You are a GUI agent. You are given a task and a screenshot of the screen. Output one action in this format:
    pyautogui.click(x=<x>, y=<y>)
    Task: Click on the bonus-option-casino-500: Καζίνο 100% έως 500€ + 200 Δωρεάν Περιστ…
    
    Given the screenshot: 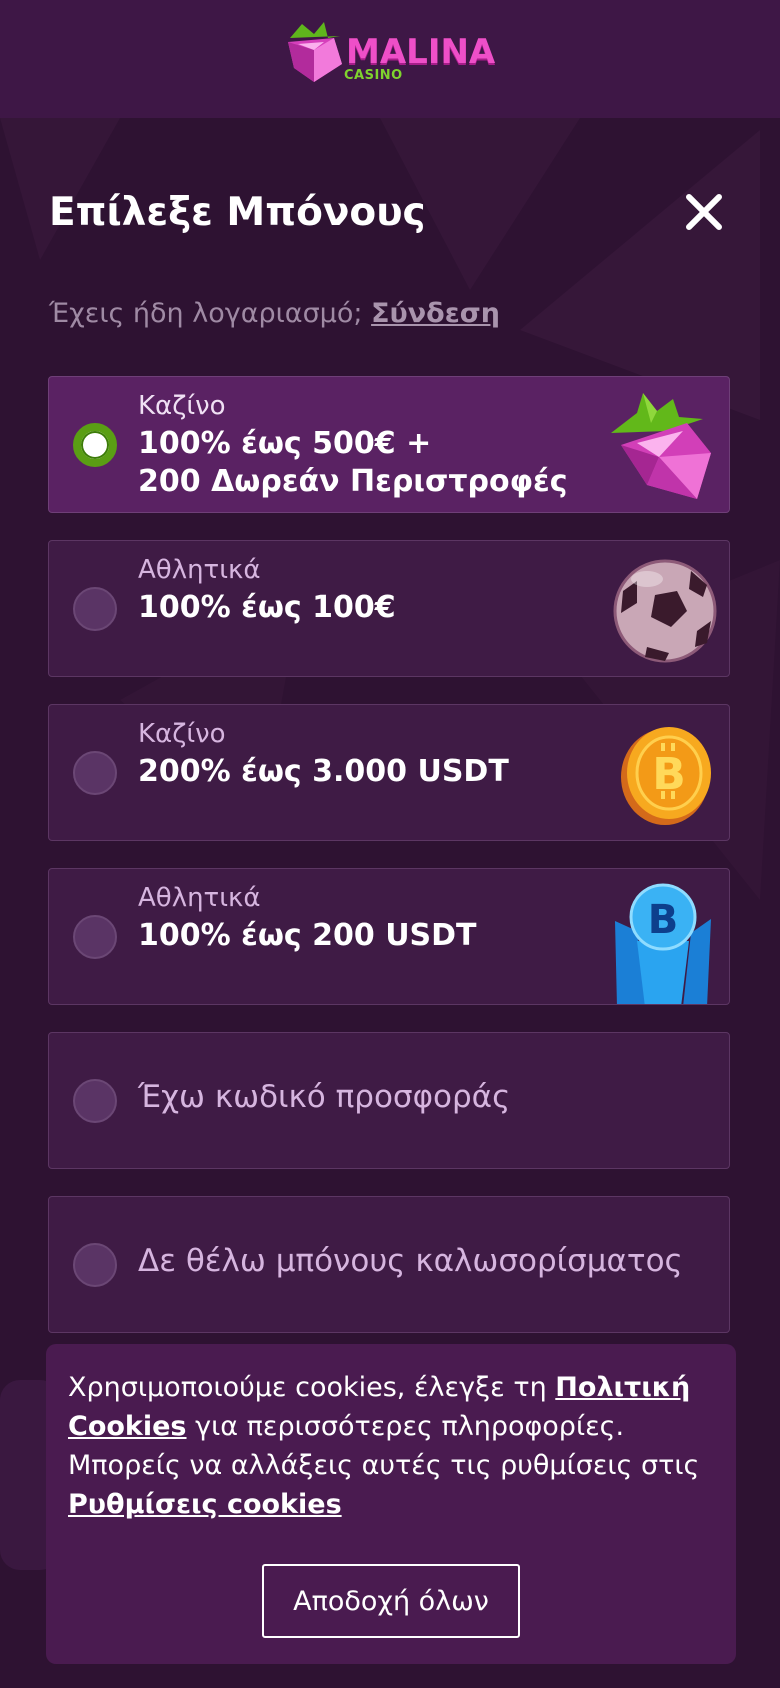 What is the action you would take?
    pyautogui.click(x=389, y=444)
    